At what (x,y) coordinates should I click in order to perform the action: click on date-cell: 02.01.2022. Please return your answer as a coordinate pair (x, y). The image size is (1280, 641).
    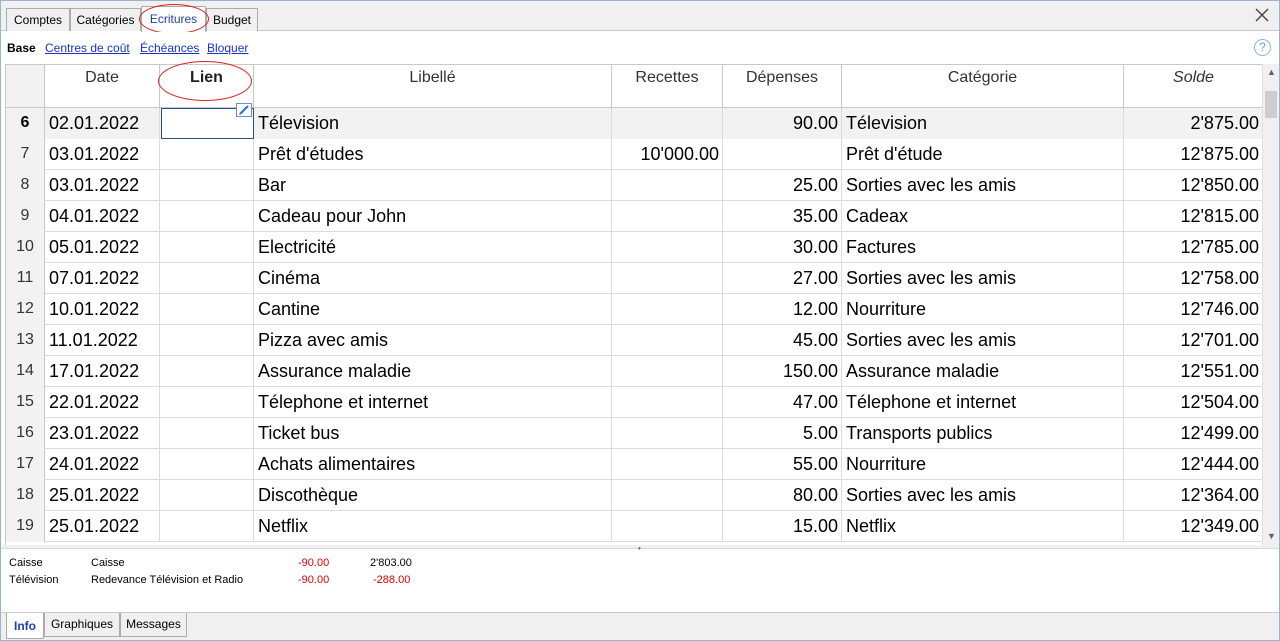
    Looking at the image, I should click on (102, 123).